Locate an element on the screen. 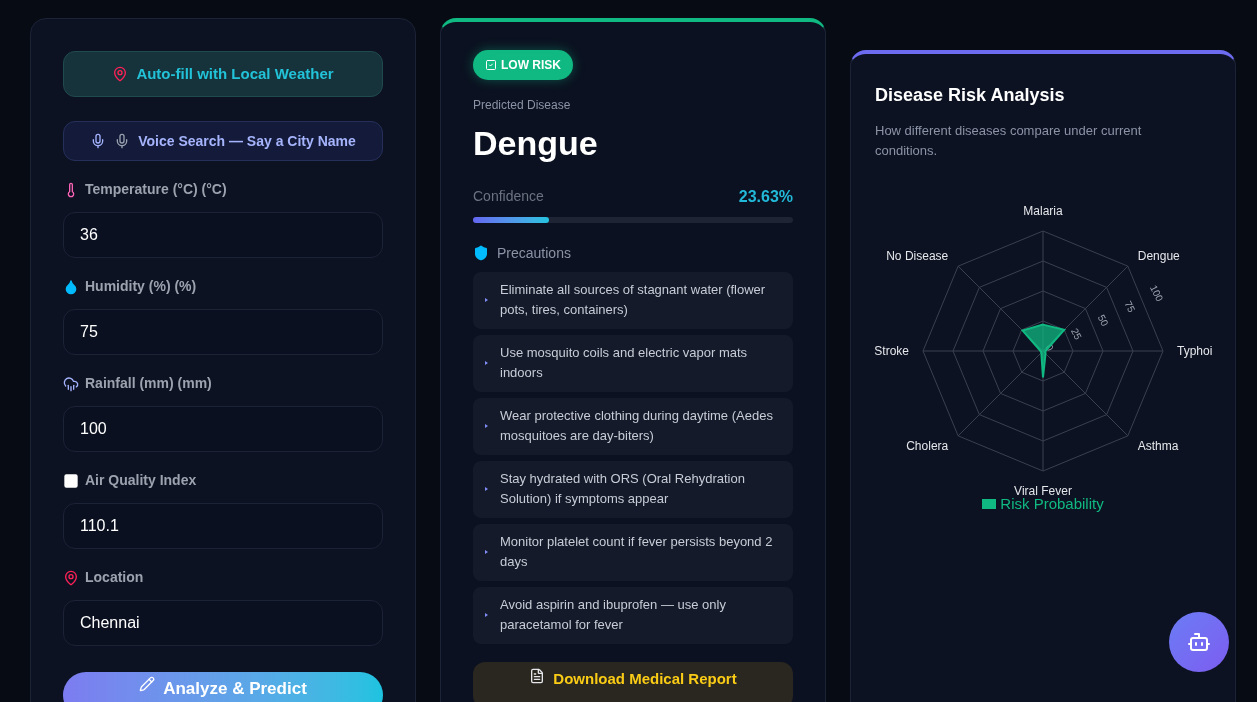 This screenshot has width=1257, height=702. droplet-icon is located at coordinates (71, 286).